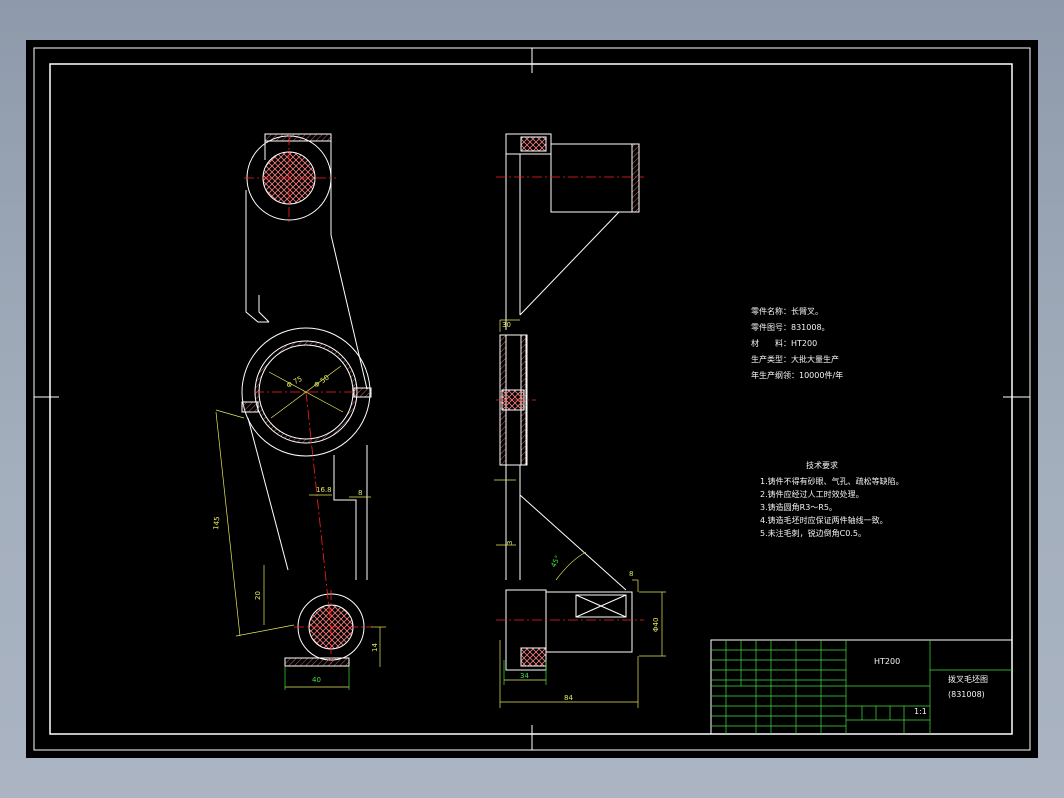 The image size is (1064, 798). What do you see at coordinates (822, 465) in the screenshot?
I see `tech-req-title: 技术要求` at bounding box center [822, 465].